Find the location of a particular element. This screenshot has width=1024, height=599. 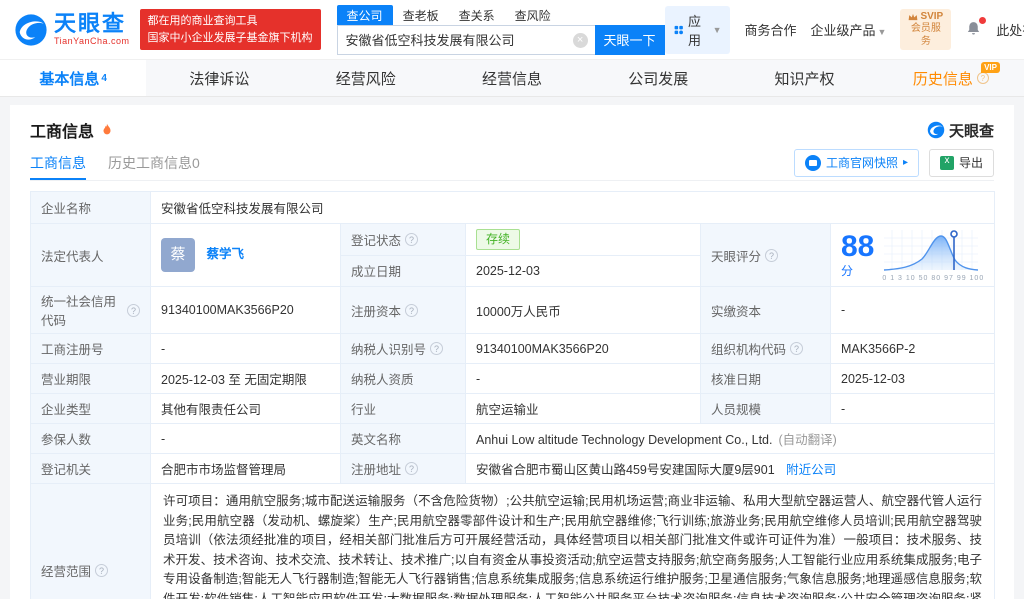

search-input is located at coordinates (466, 39).